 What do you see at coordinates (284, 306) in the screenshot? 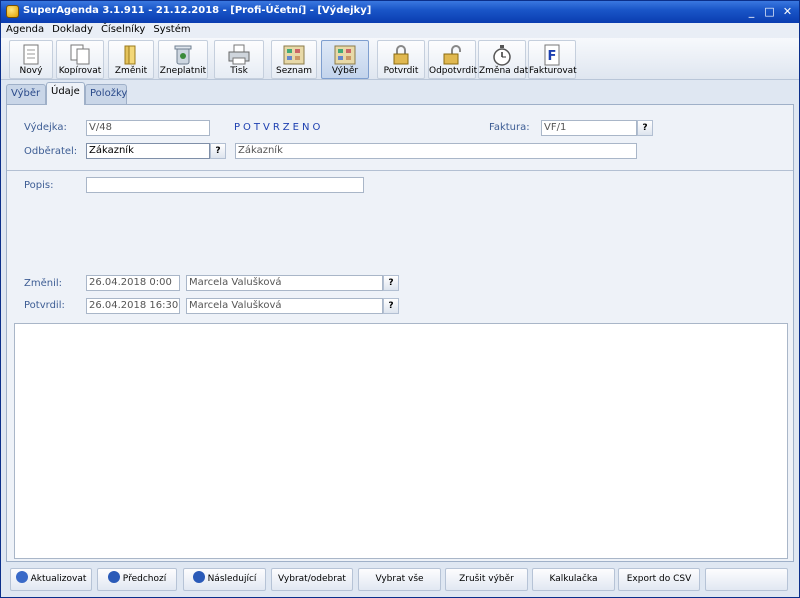
I see `potvrdil-user-field: Marcela Valušková` at bounding box center [284, 306].